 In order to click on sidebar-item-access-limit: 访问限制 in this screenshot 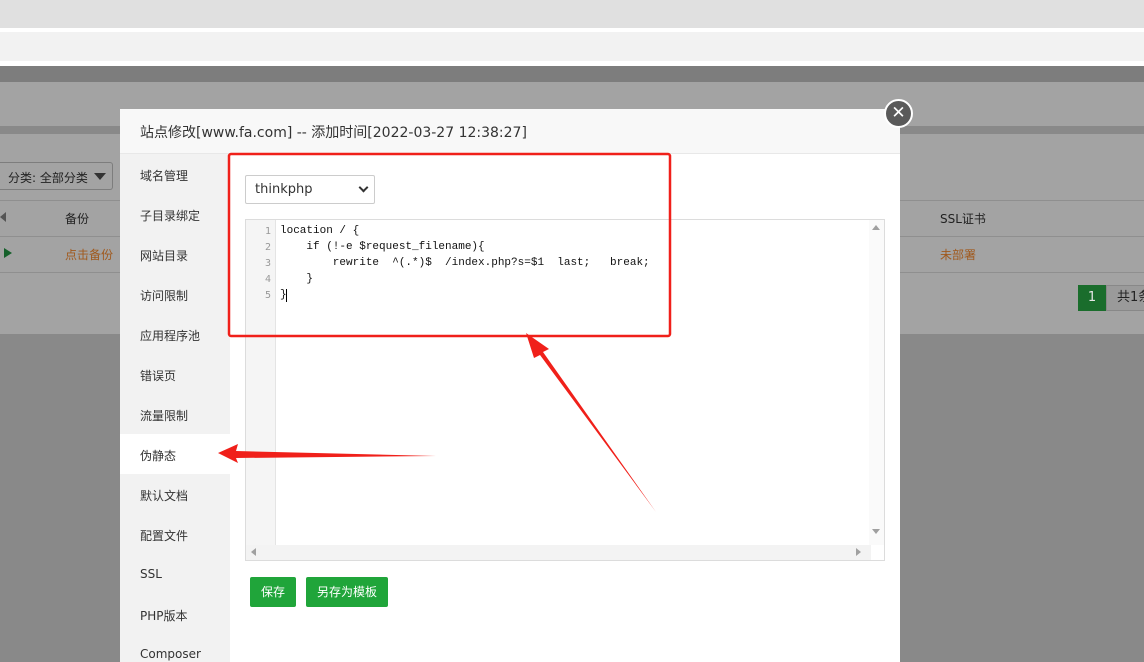, I will do `click(175, 294)`.